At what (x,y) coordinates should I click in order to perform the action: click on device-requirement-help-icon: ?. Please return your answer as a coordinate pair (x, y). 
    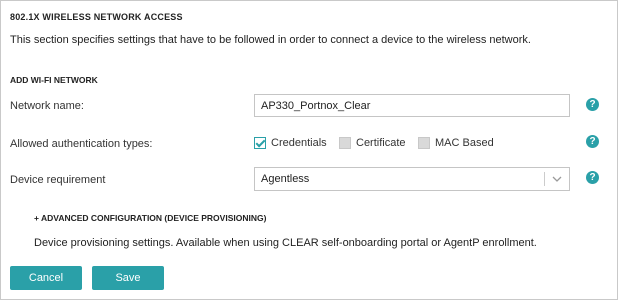
    Looking at the image, I should click on (592, 177).